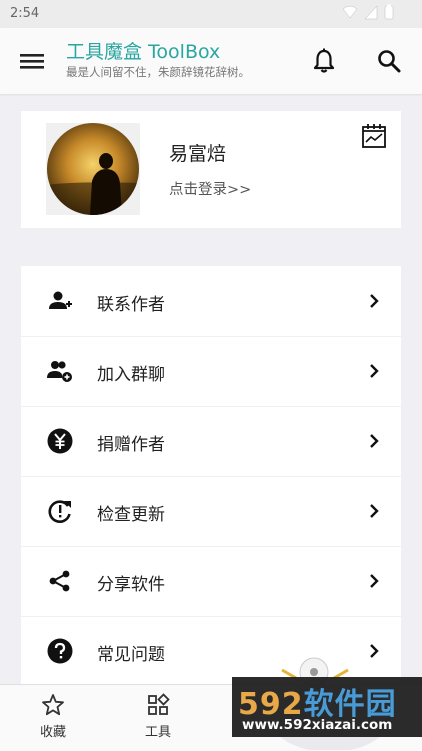  What do you see at coordinates (198, 154) in the screenshot?
I see `user-name: 易富焙` at bounding box center [198, 154].